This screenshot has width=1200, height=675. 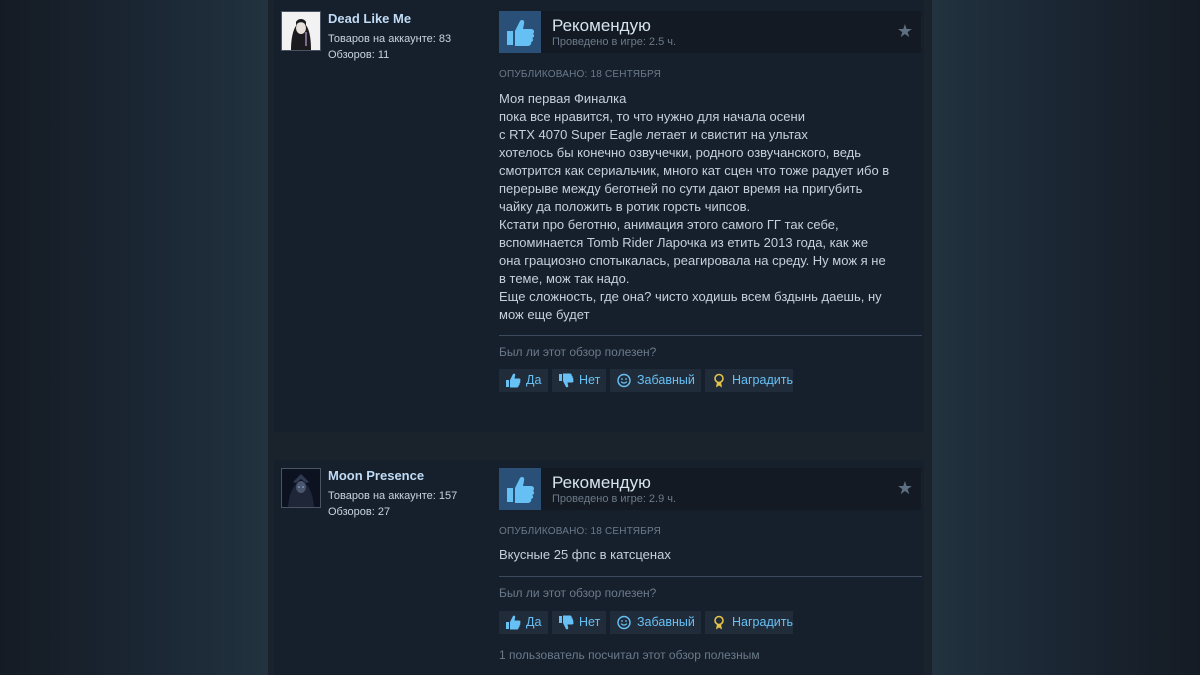 What do you see at coordinates (544, 314) in the screenshot?
I see `review-text-line: мож еще будет` at bounding box center [544, 314].